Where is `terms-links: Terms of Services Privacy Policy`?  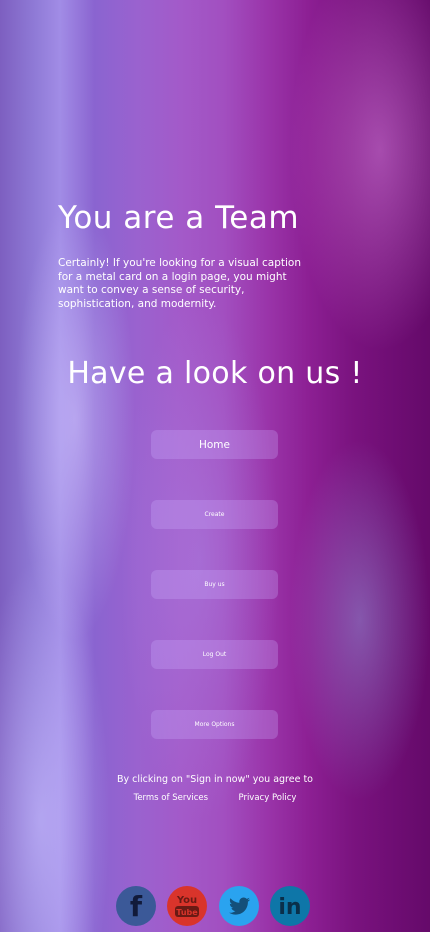 terms-links: Terms of Services Privacy Policy is located at coordinates (215, 798).